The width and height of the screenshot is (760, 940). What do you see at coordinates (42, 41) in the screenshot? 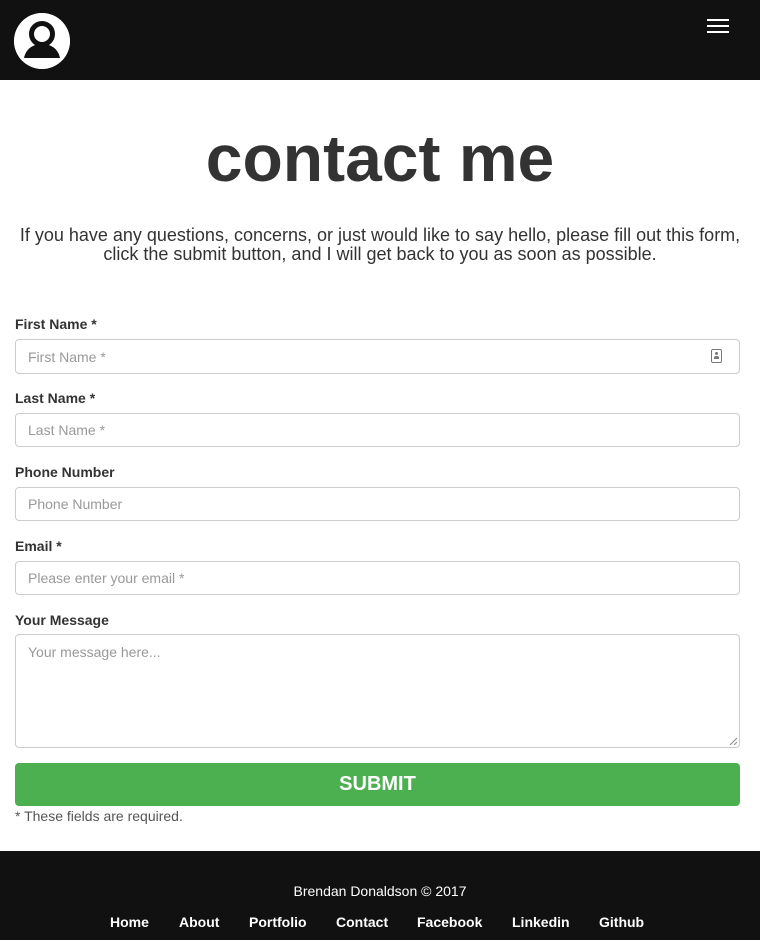
I see `user-avatar-icon` at bounding box center [42, 41].